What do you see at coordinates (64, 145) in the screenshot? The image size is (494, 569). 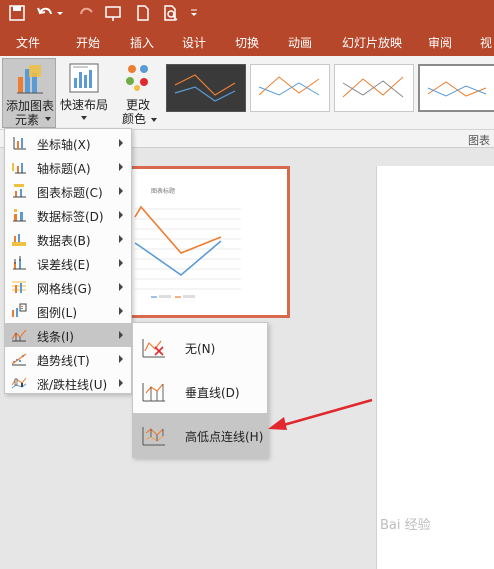 I see `menu-item-label: 坐标轴(X)` at bounding box center [64, 145].